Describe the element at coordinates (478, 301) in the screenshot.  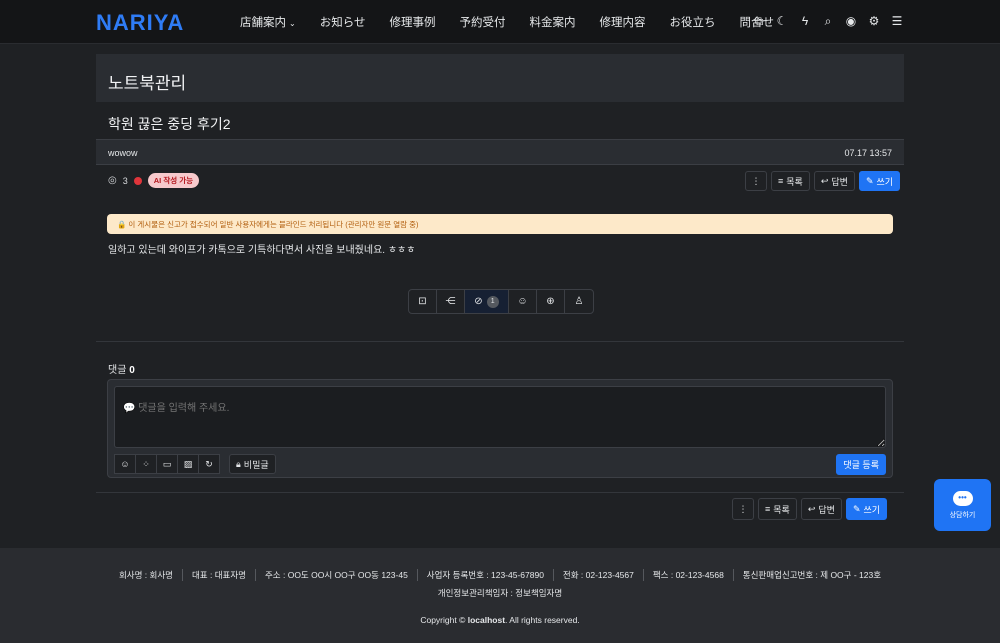
I see `eye-off-icon: ⊘` at that location.